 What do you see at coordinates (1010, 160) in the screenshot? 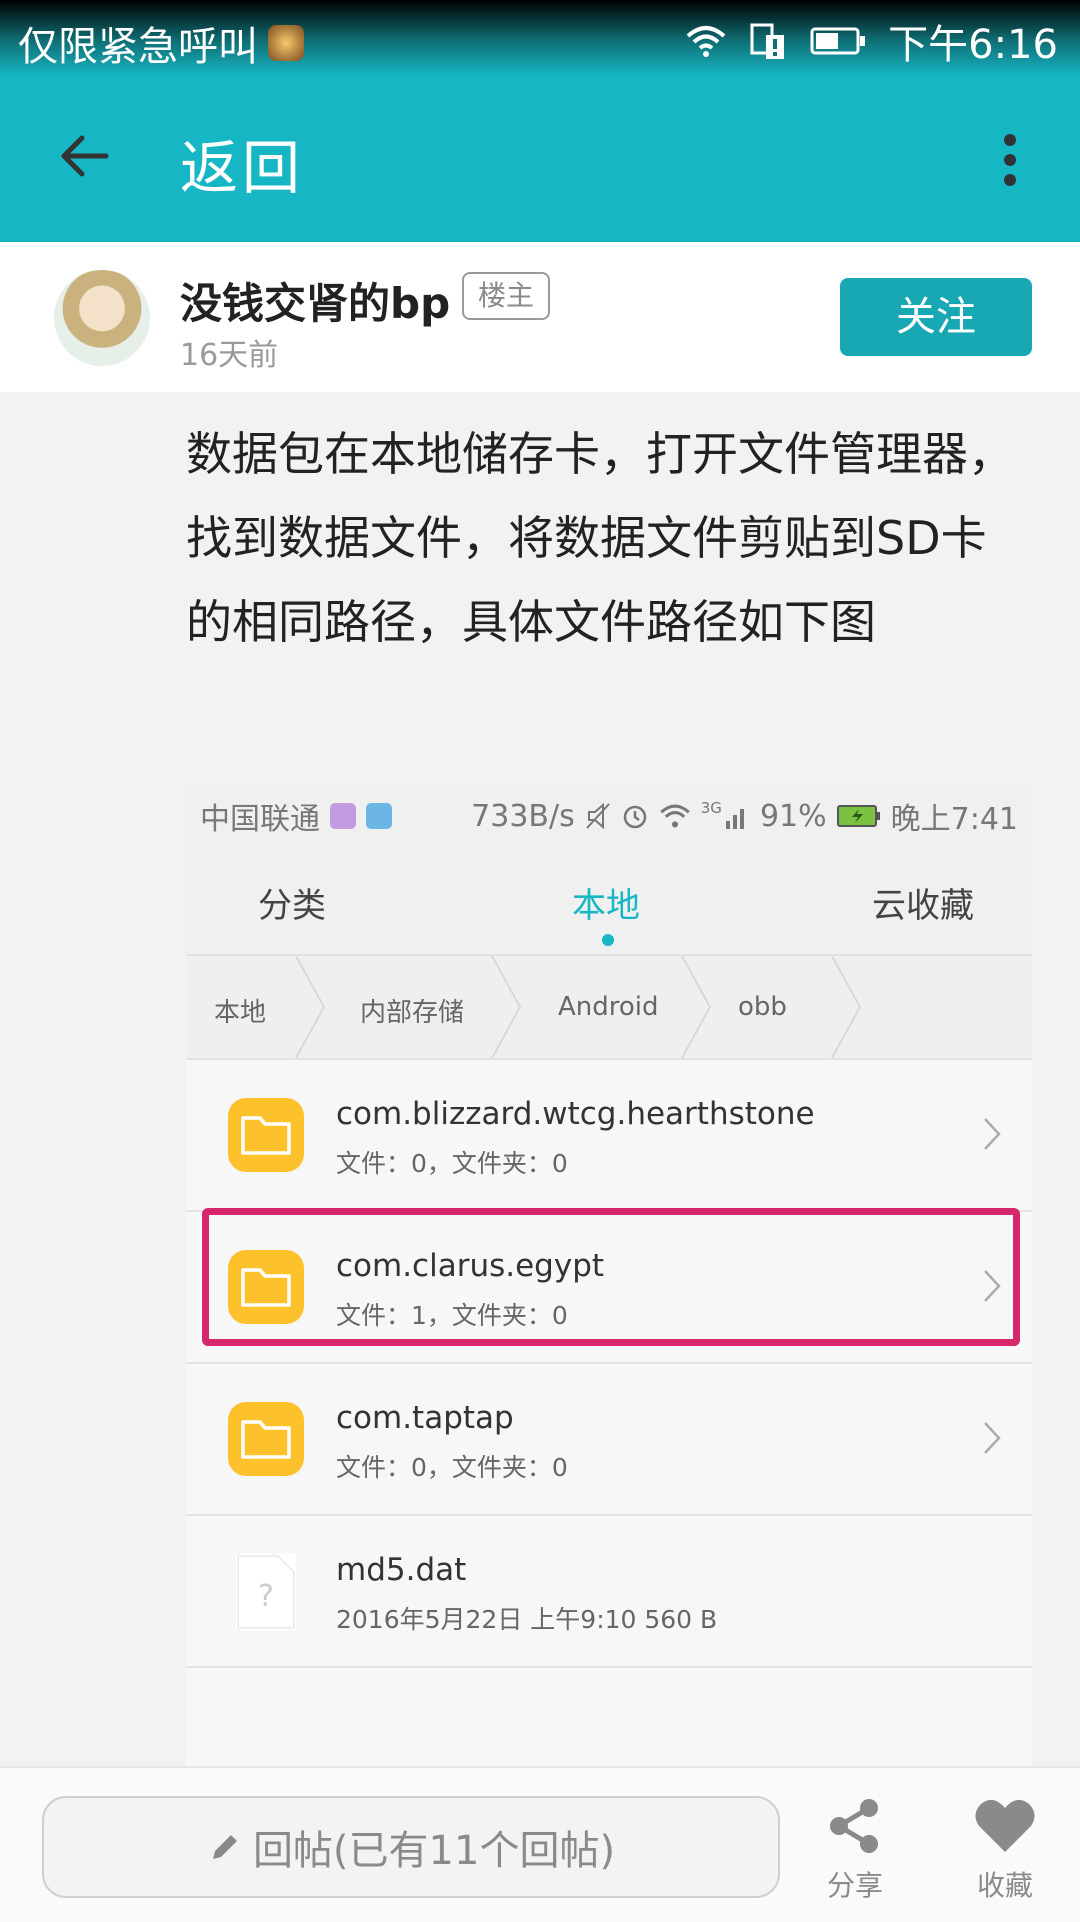
I see `more-options-icon` at bounding box center [1010, 160].